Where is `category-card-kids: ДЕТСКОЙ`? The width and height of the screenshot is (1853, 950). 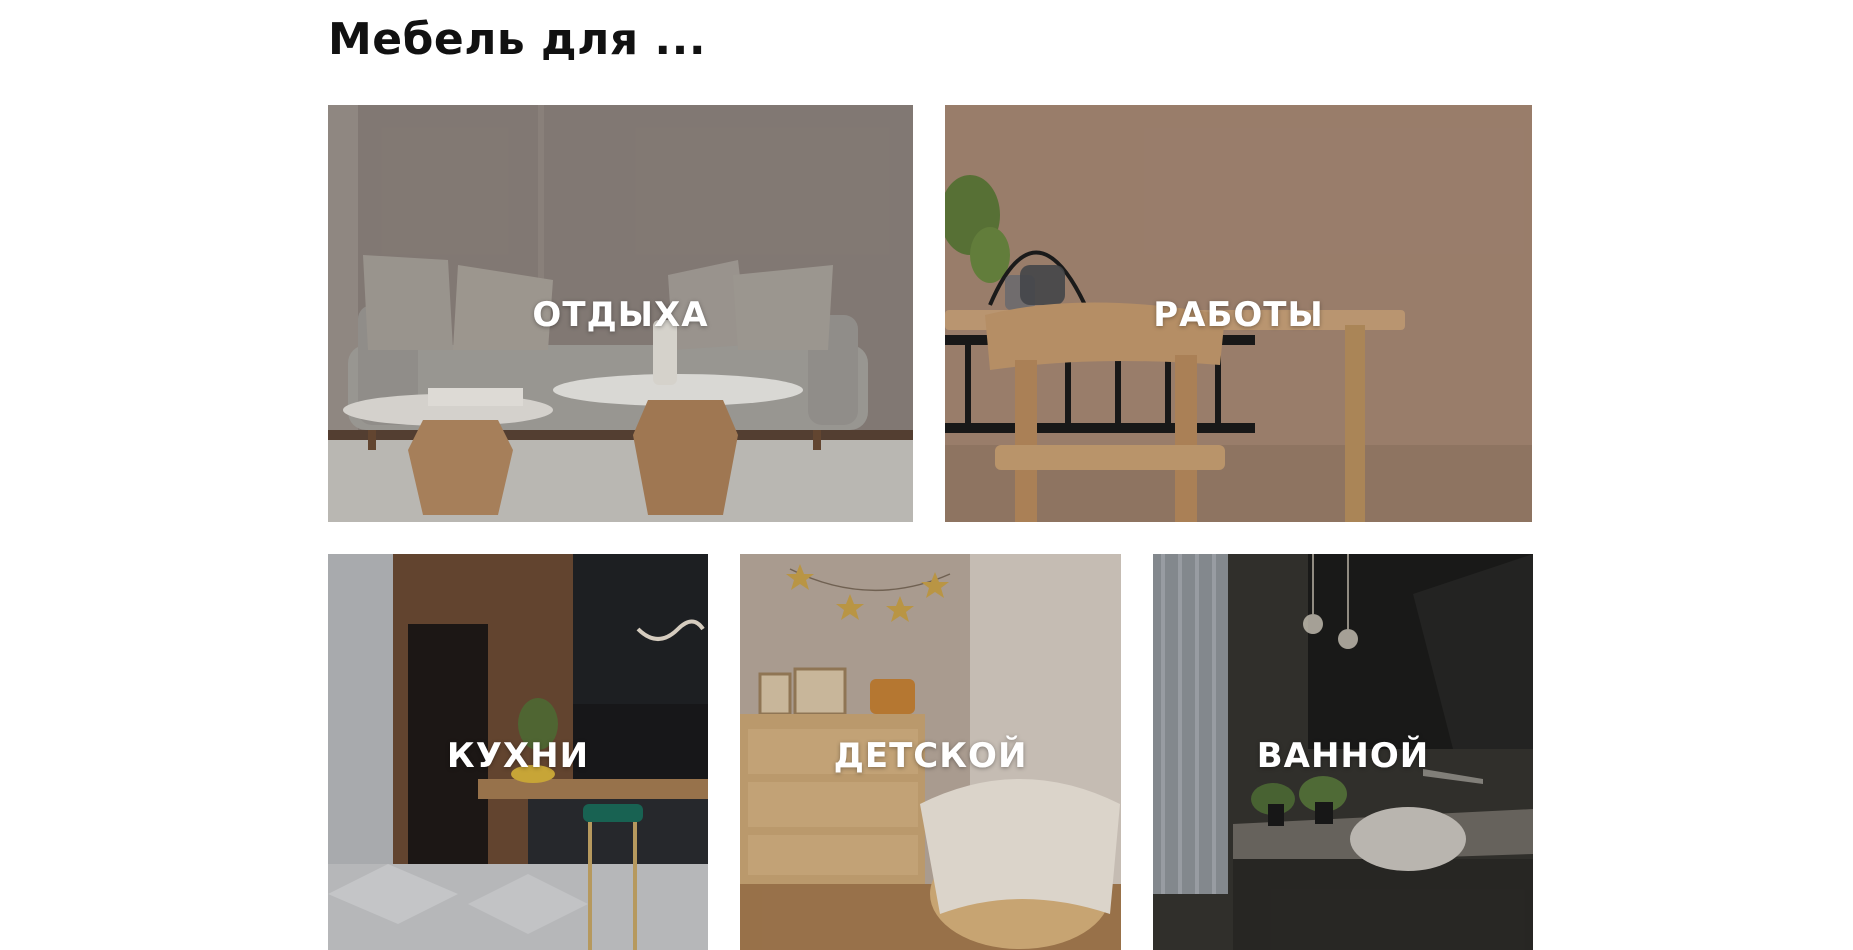 category-card-kids: ДЕТСКОЙ is located at coordinates (930, 752).